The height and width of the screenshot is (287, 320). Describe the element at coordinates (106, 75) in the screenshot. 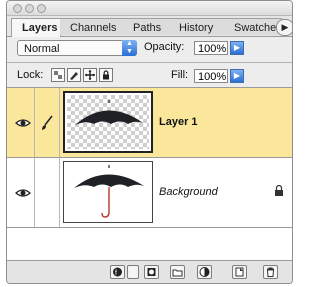

I see `lock-all-icon` at that location.